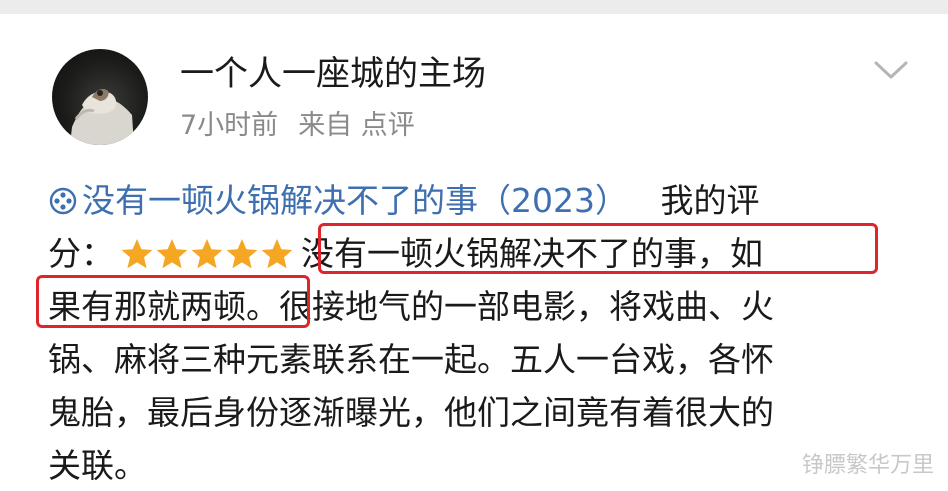 This screenshot has width=948, height=491. Describe the element at coordinates (229, 125) in the screenshot. I see `post-time: 7小时前` at that location.